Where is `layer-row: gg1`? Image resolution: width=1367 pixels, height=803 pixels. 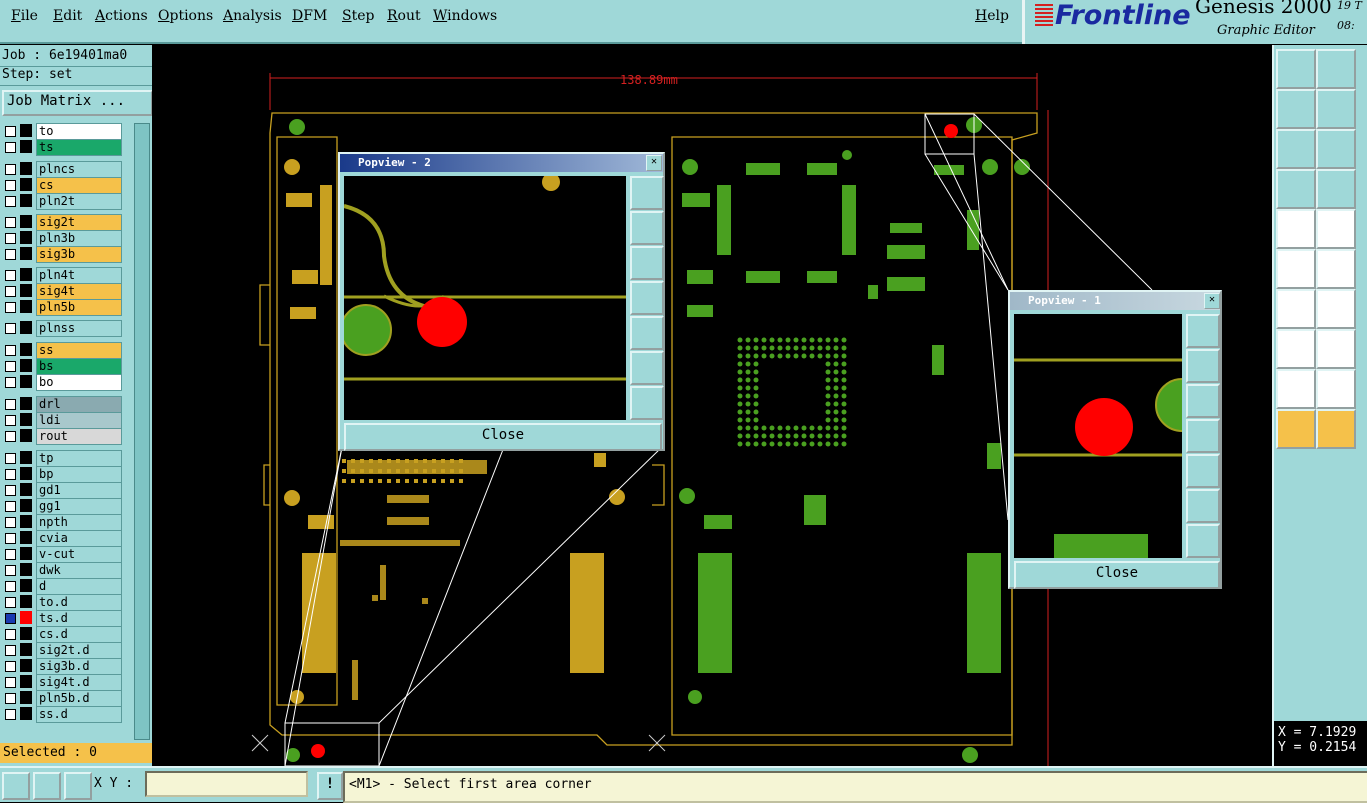
layer-row: gg1 is located at coordinates (68, 506).